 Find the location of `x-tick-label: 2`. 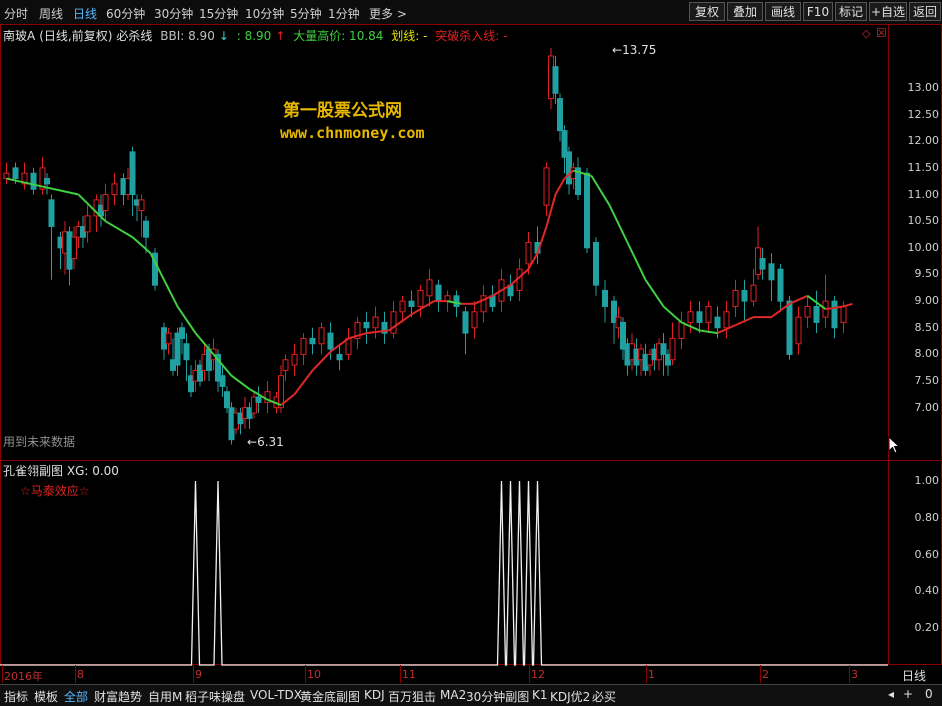

x-tick-label: 2 is located at coordinates (765, 674).